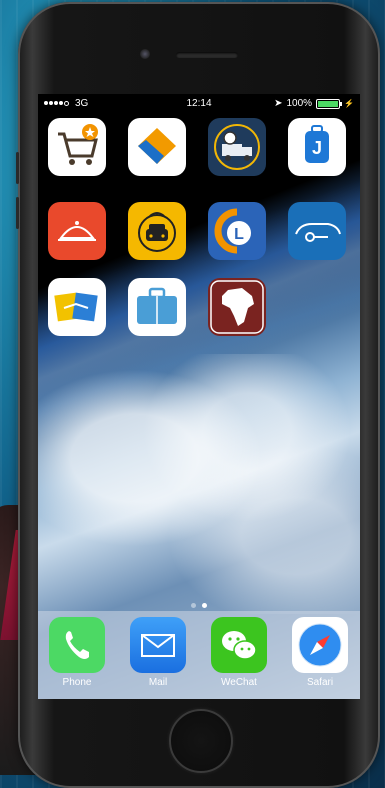 The height and width of the screenshot is (788, 385). I want to click on dock-phone: Phone, so click(77, 652).